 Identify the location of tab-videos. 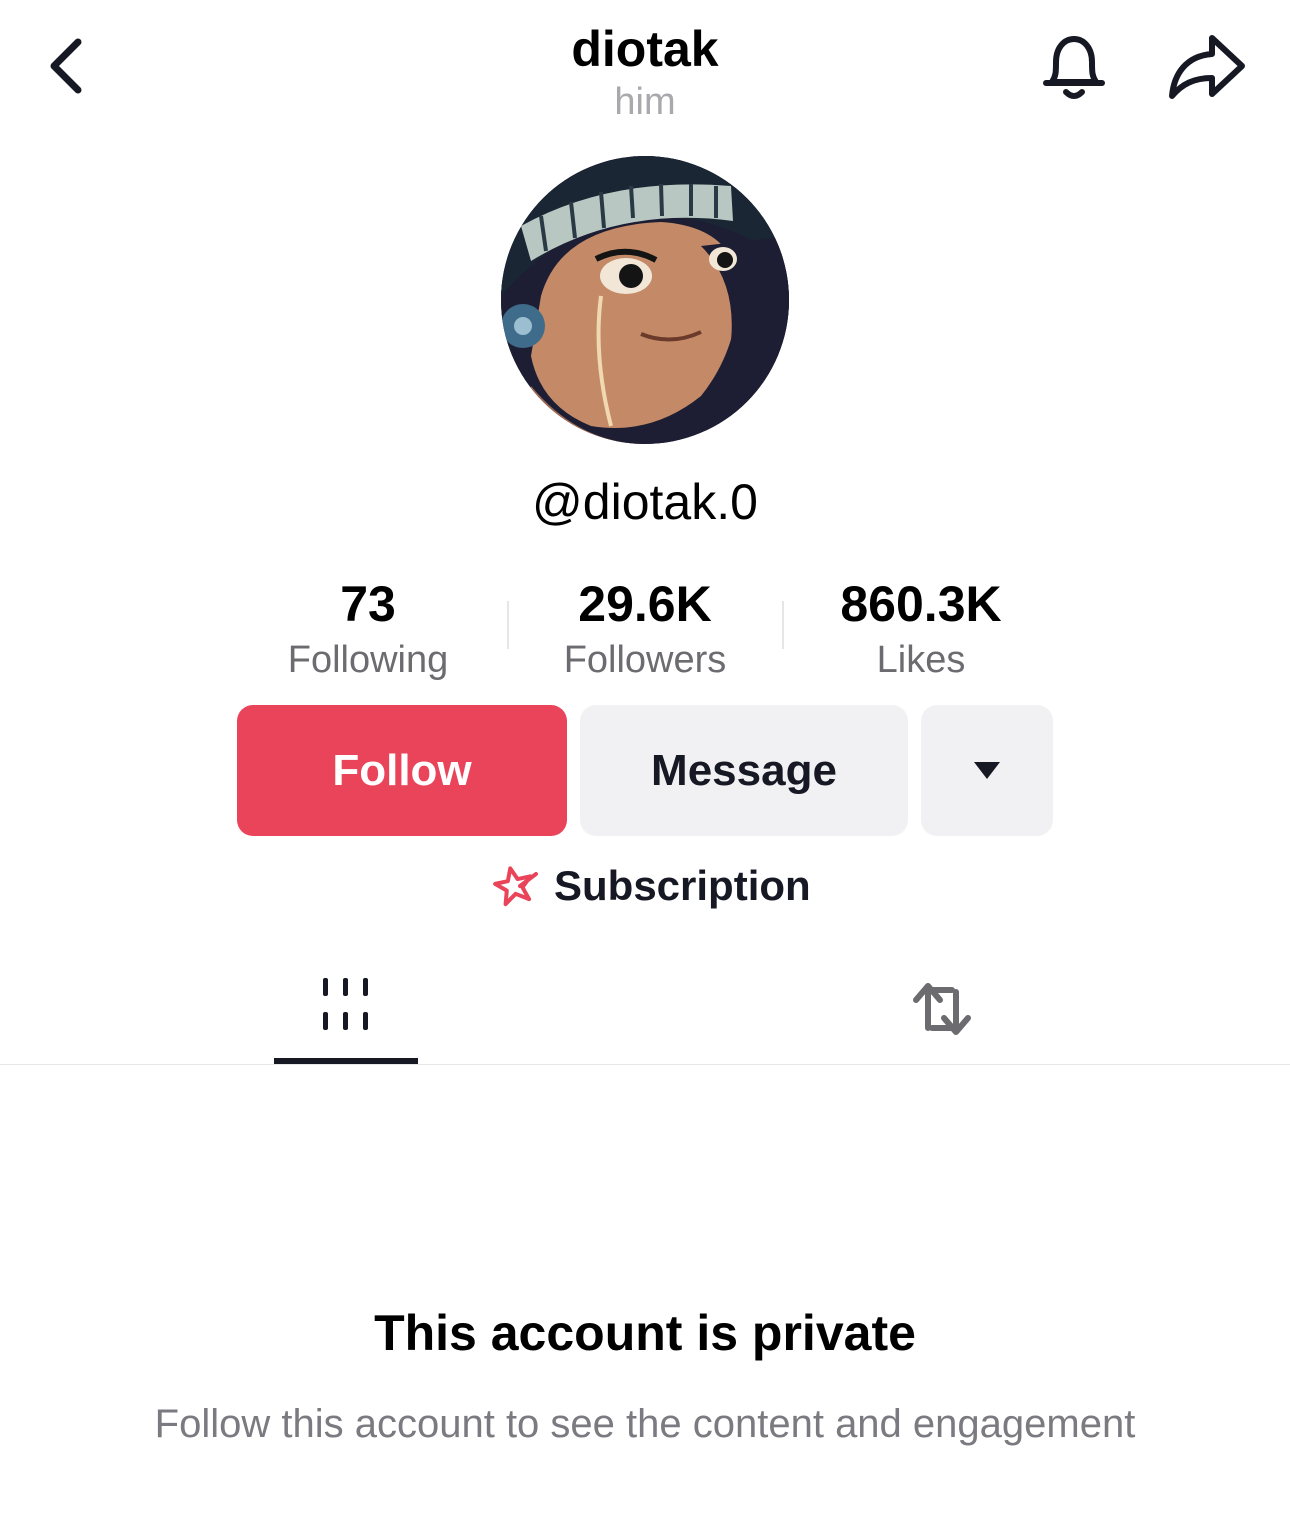
(346, 1011).